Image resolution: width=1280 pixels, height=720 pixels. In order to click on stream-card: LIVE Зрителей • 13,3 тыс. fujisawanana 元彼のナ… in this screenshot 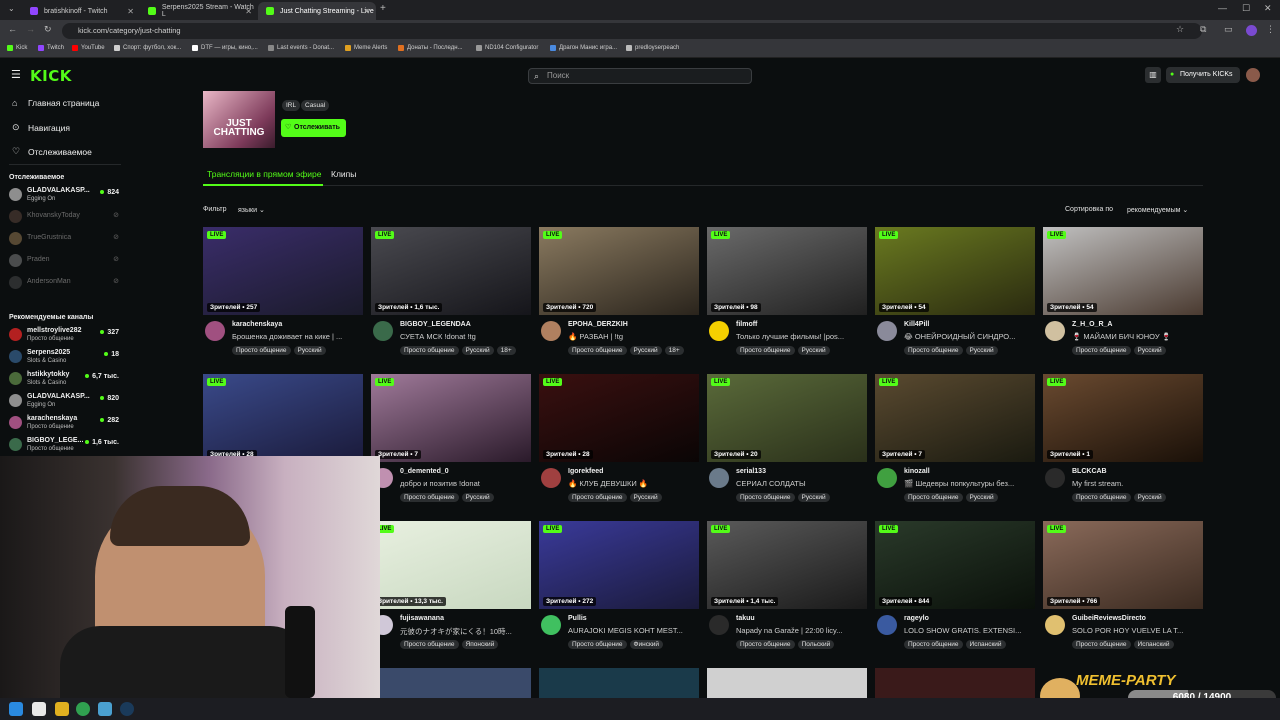, I will do `click(451, 591)`.